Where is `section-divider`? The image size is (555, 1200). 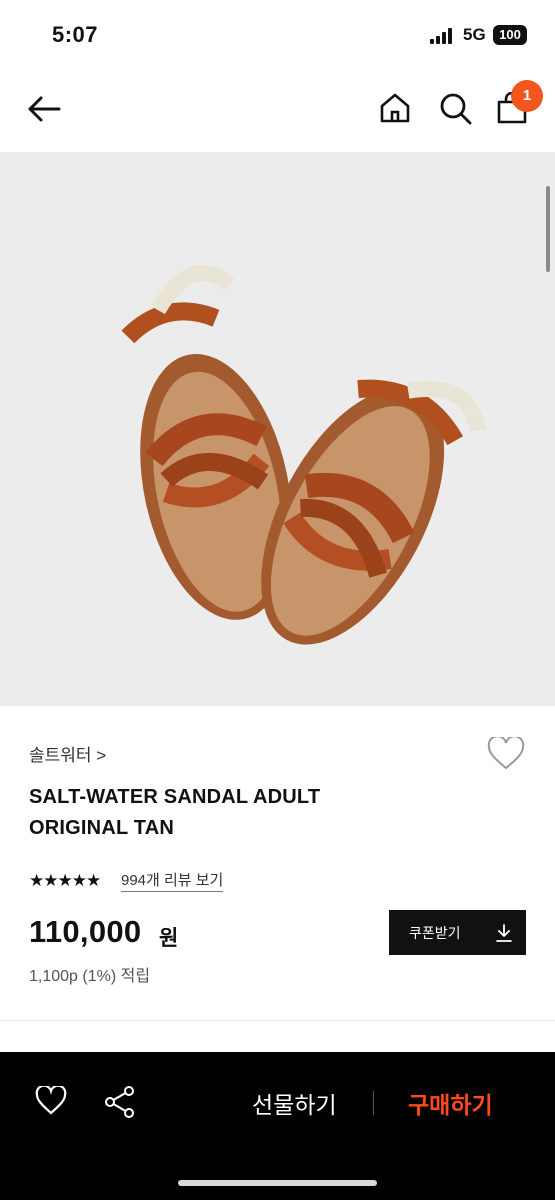
section-divider is located at coordinates (277, 1020).